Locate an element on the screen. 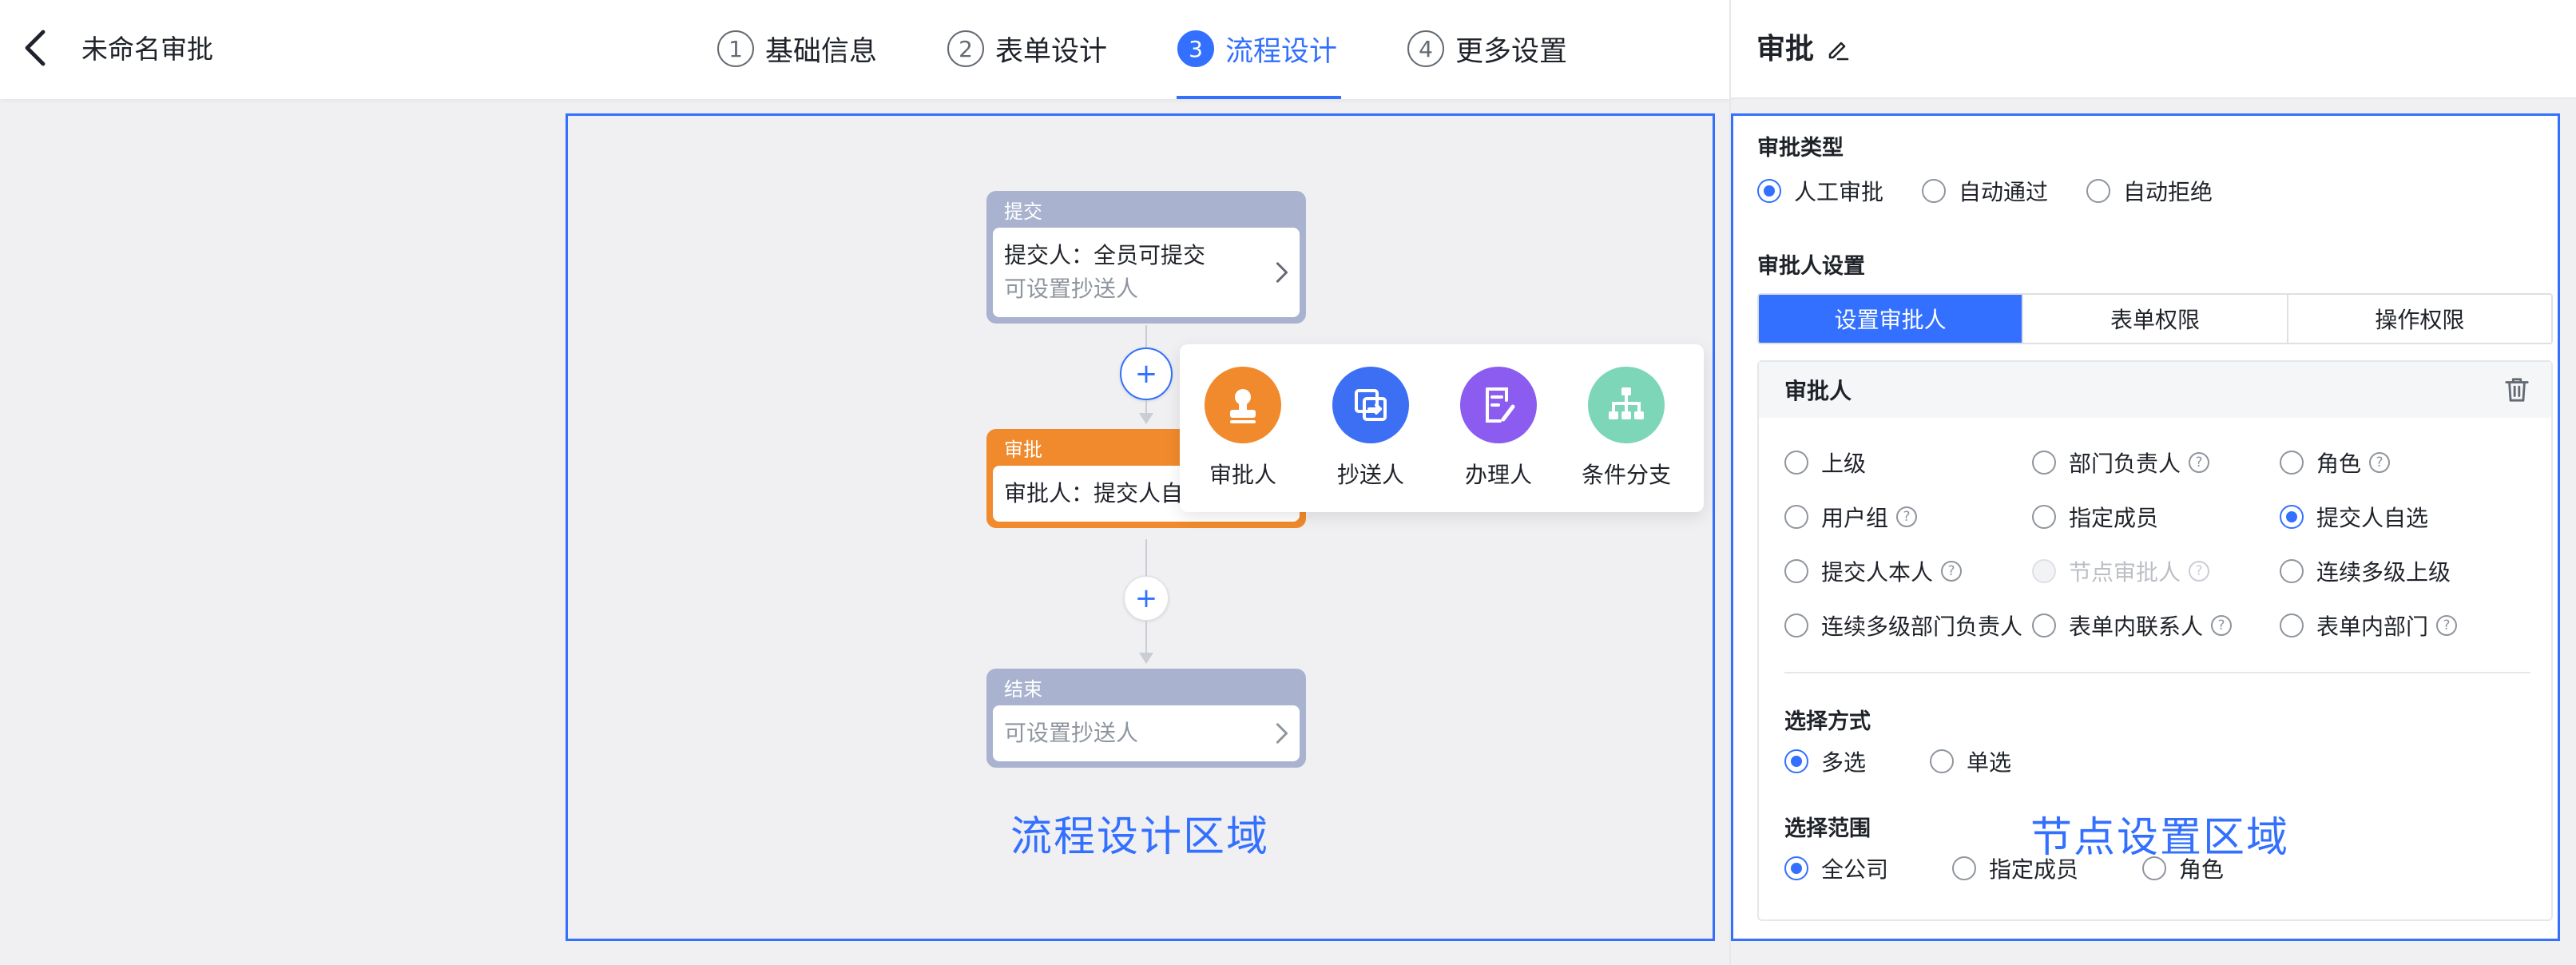 This screenshot has height=965, width=2576. popup-item-label: 条件分支 is located at coordinates (1626, 475).